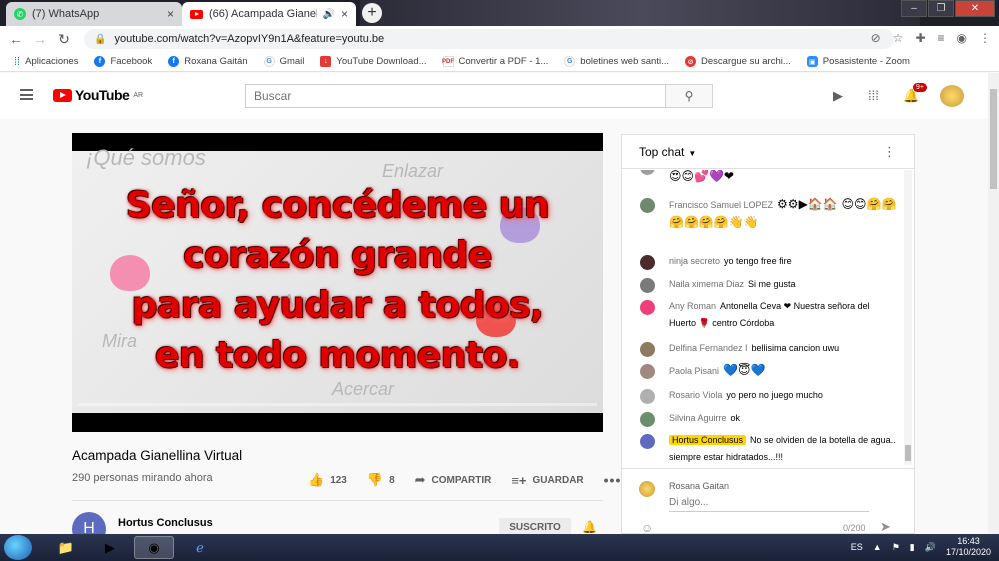 The width and height of the screenshot is (999, 561). Describe the element at coordinates (154, 547) in the screenshot. I see `taskbar-chrome: ◉` at that location.